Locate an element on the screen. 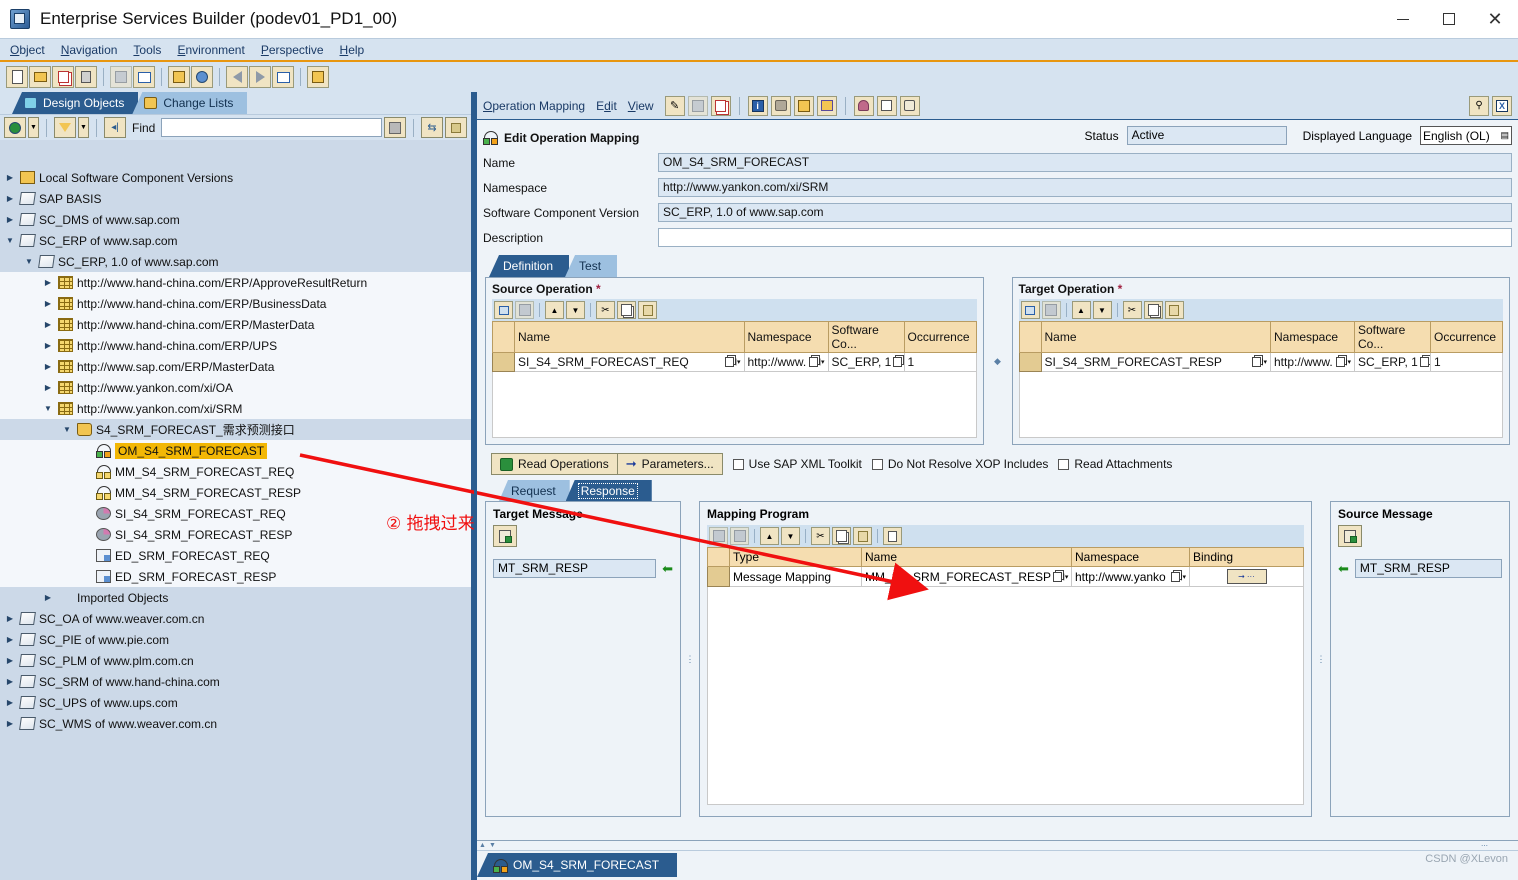 Image resolution: width=1518 pixels, height=880 pixels. tree-item: SC_UPS of www.ups.com is located at coordinates (235, 702).